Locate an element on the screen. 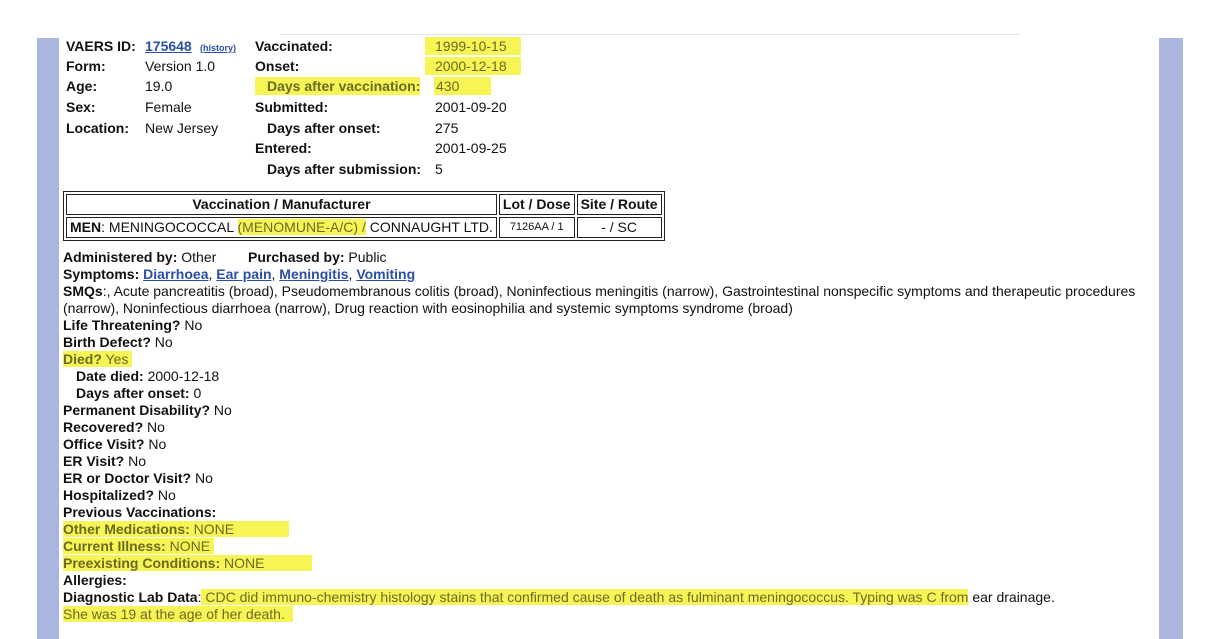 This screenshot has width=1206, height=639. life-threatening-value: No is located at coordinates (191, 325).